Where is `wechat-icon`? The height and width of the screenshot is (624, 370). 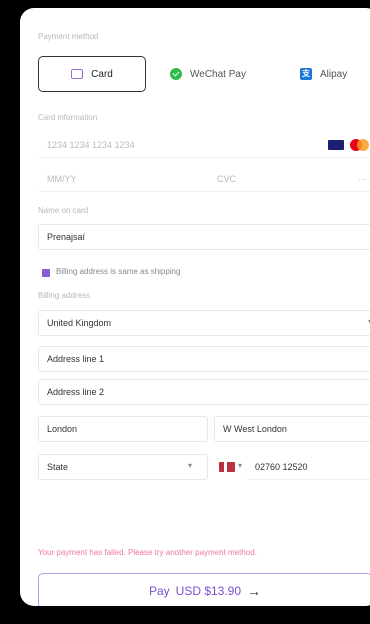
wechat-icon is located at coordinates (176, 74).